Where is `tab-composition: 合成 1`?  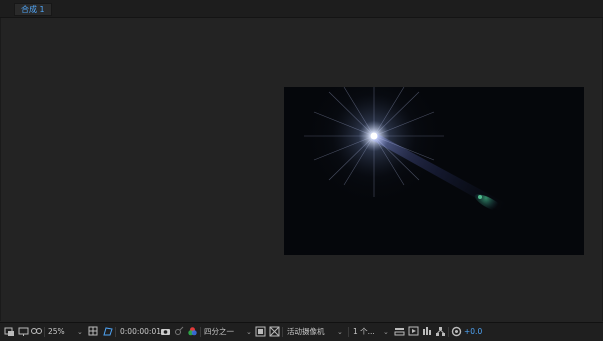 tab-composition: 合成 1 is located at coordinates (33, 9).